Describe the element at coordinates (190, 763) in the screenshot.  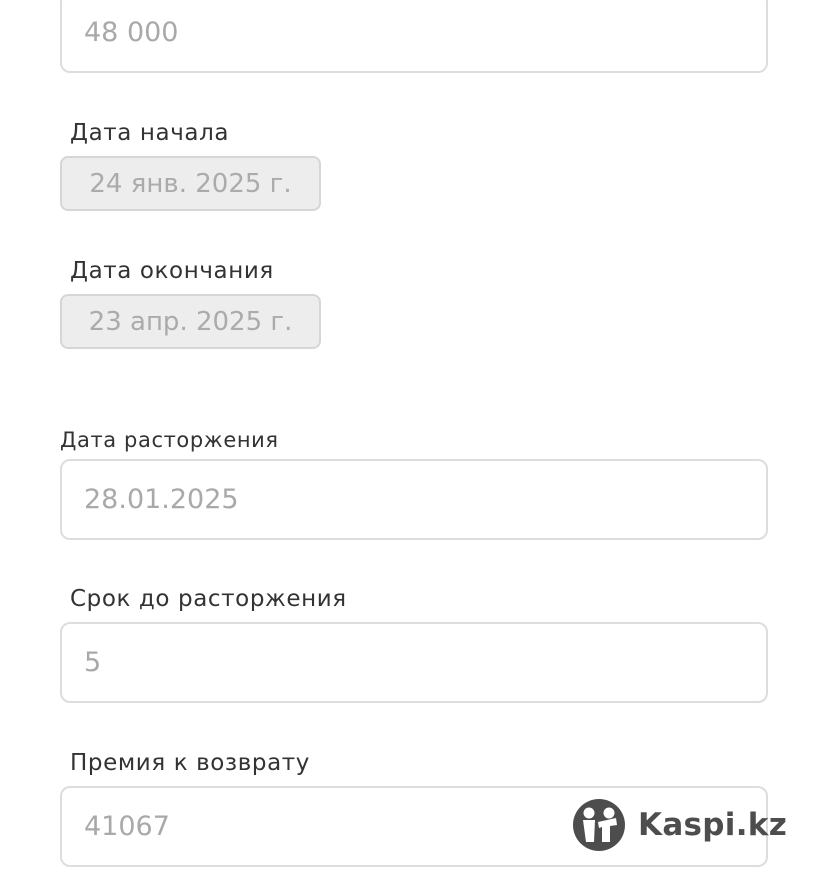
I see `refund-premium-label: Премия к возврату` at that location.